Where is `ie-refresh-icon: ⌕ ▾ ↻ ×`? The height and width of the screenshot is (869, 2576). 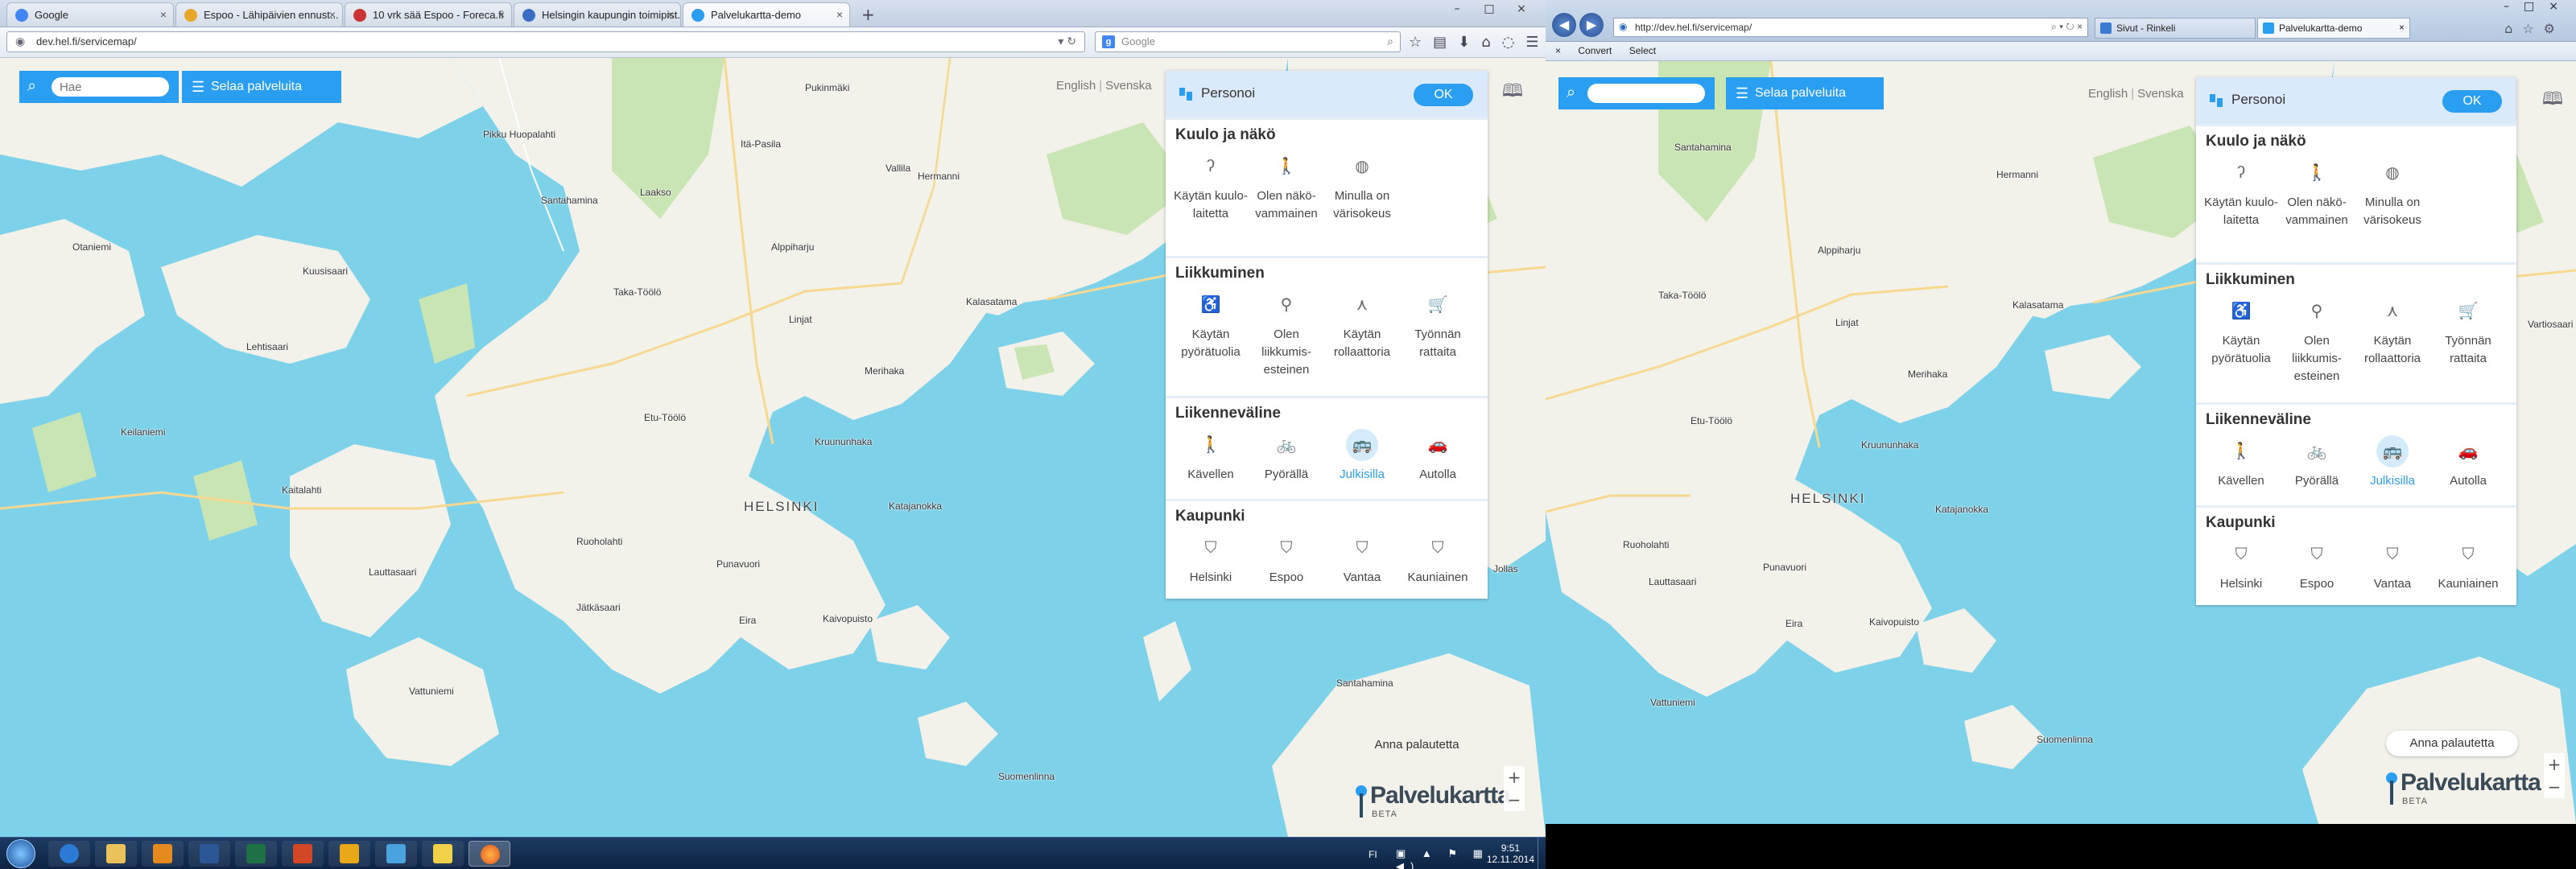 ie-refresh-icon: ⌕ ▾ ↻ × is located at coordinates (2067, 27).